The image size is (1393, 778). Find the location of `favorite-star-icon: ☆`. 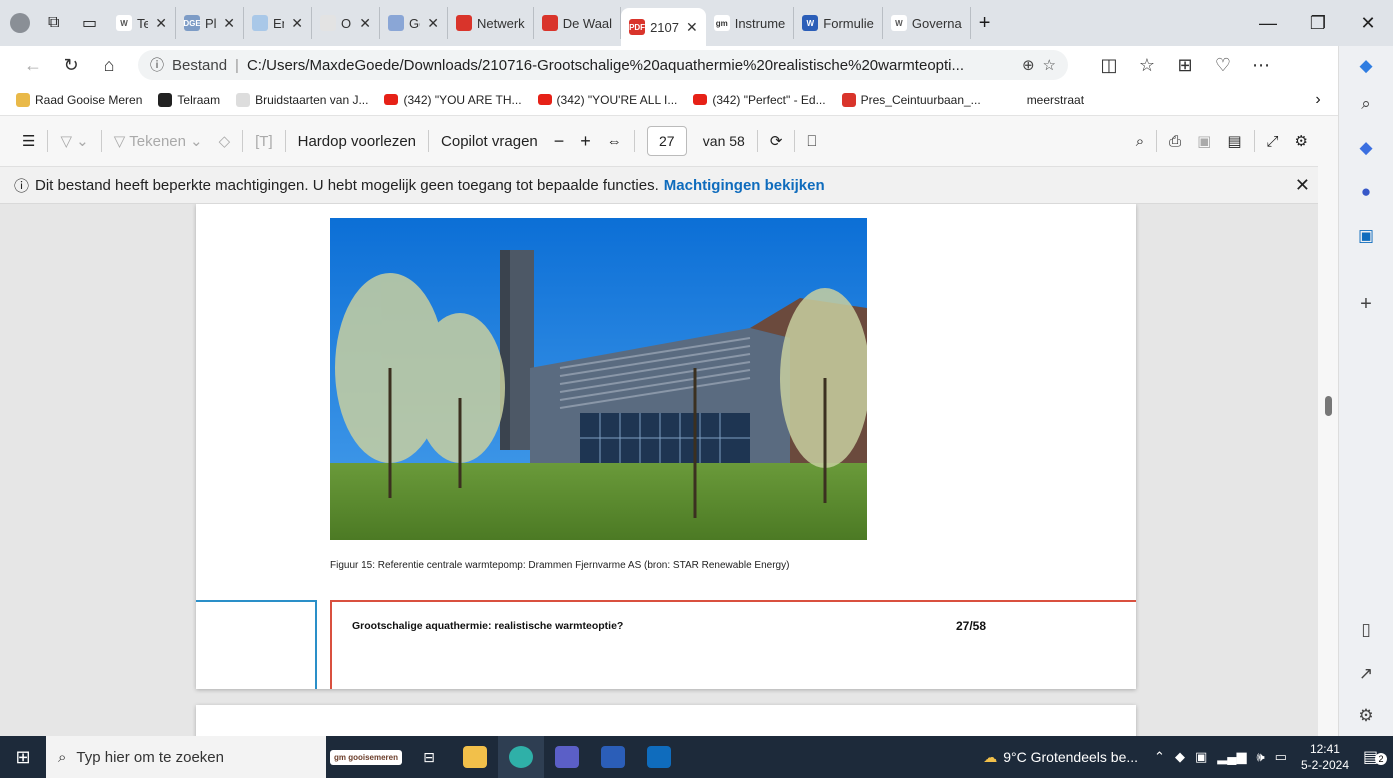

favorite-star-icon: ☆ is located at coordinates (1049, 65).